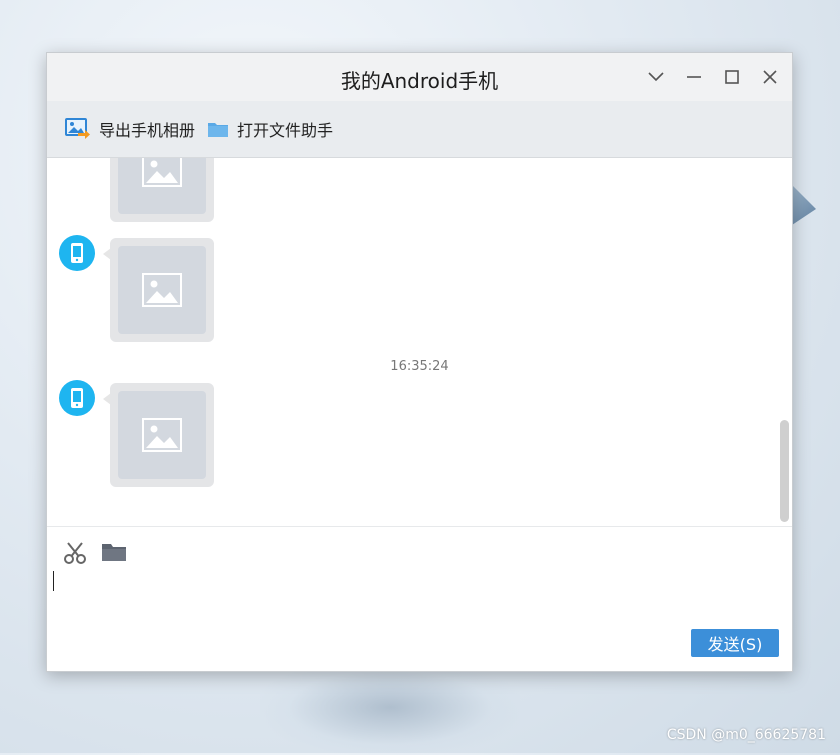  What do you see at coordinates (147, 130) in the screenshot?
I see `export-album-label: 导出手机相册` at bounding box center [147, 130].